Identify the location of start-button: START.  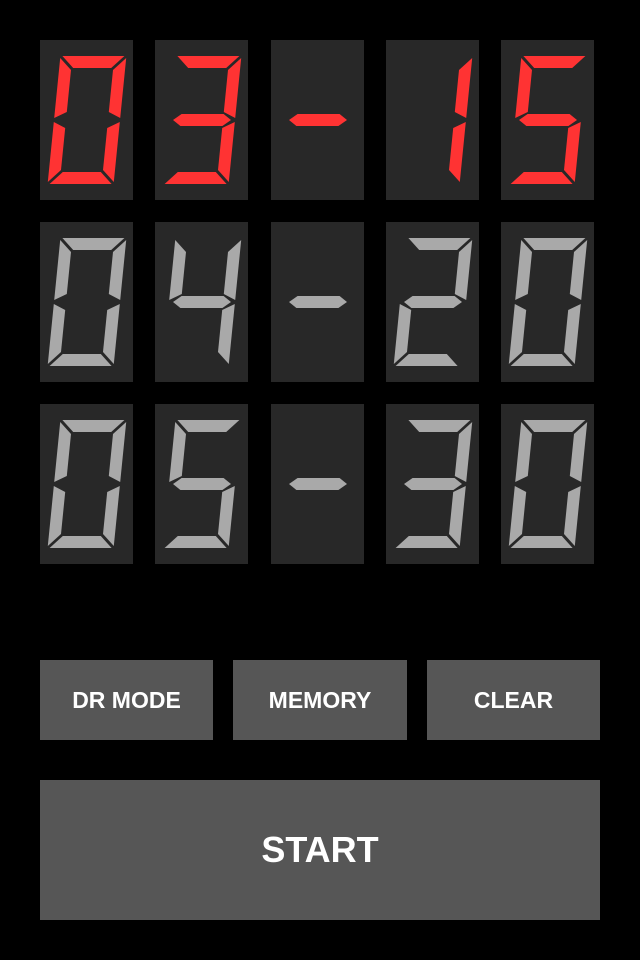
(320, 850).